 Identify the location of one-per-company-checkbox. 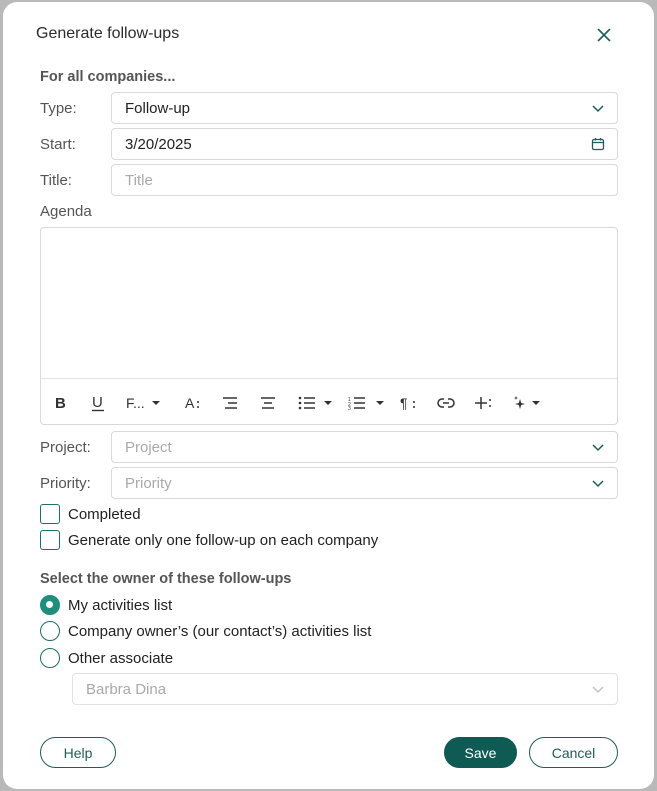
(50, 540).